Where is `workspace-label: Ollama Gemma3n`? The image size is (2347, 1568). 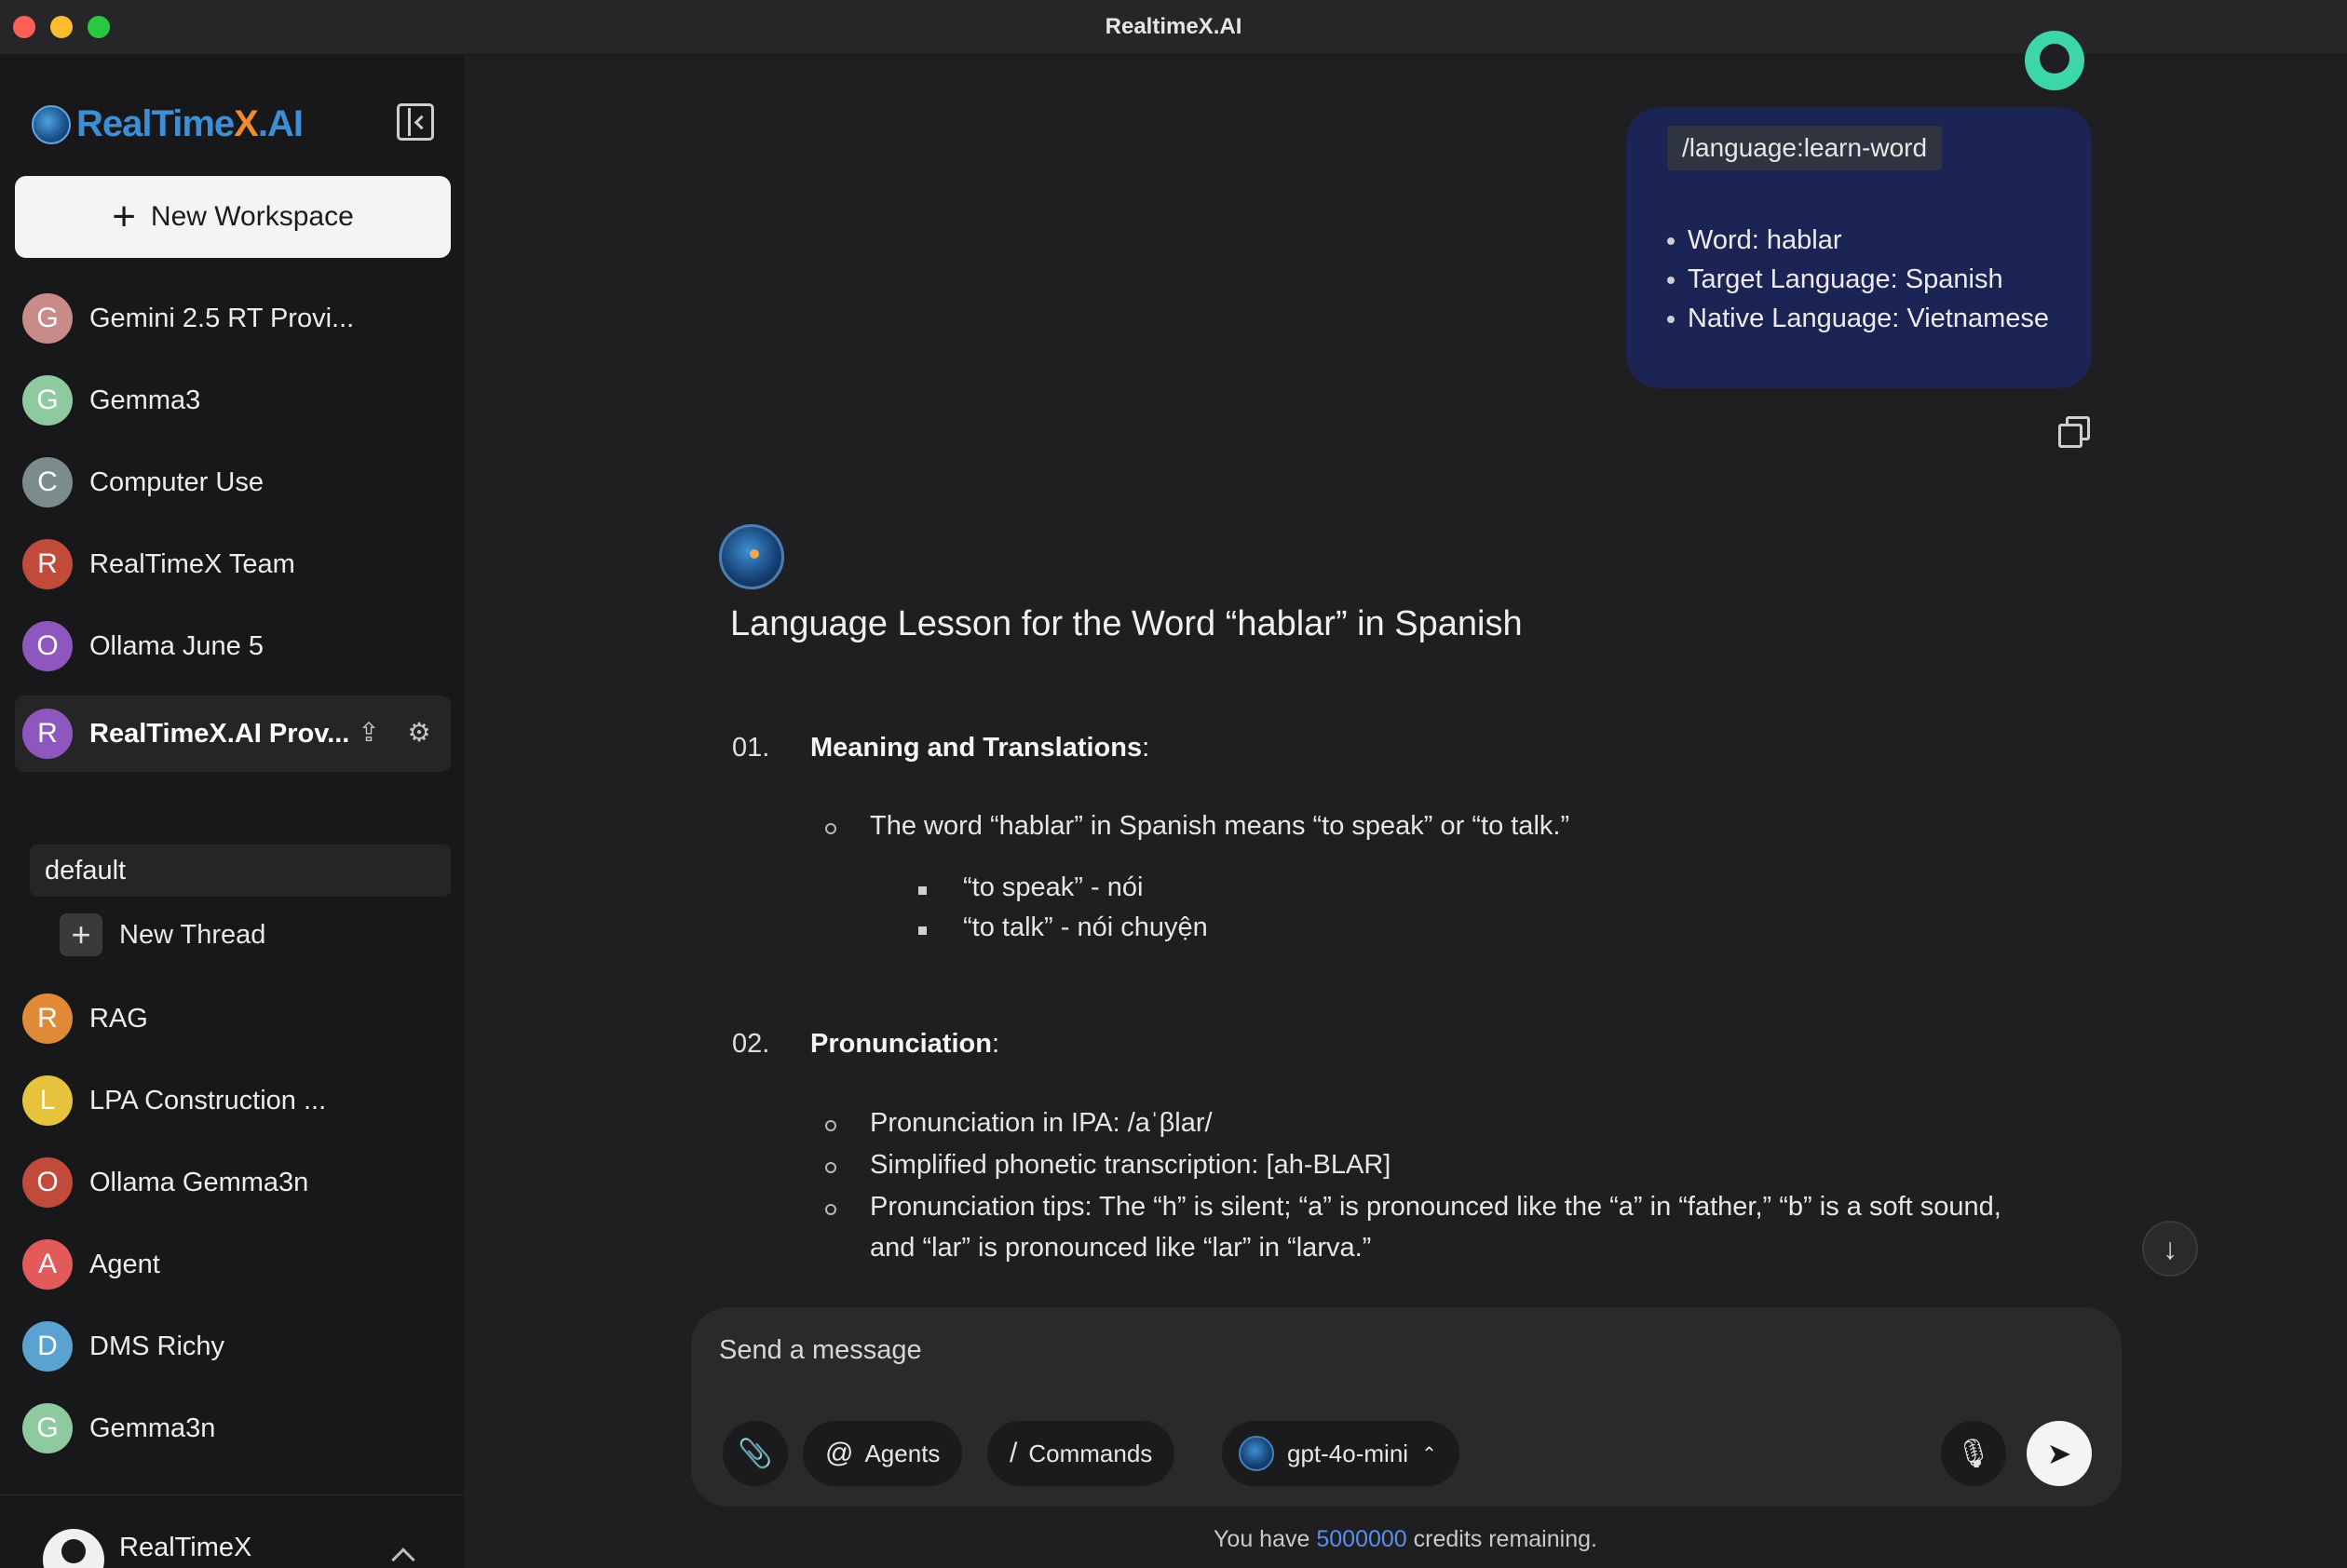
workspace-label: Ollama Gemma3n is located at coordinates (199, 1182).